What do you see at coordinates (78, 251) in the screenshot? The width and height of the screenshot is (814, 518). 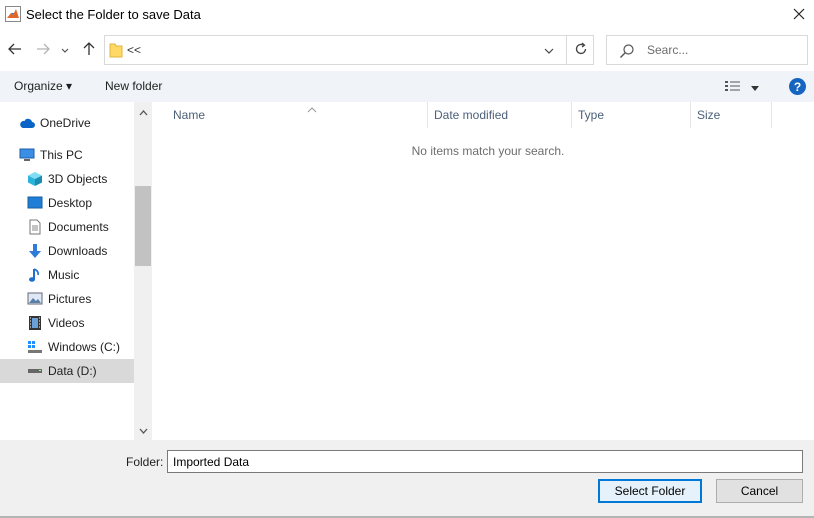 I see `sidebar-item-label: Downloads` at bounding box center [78, 251].